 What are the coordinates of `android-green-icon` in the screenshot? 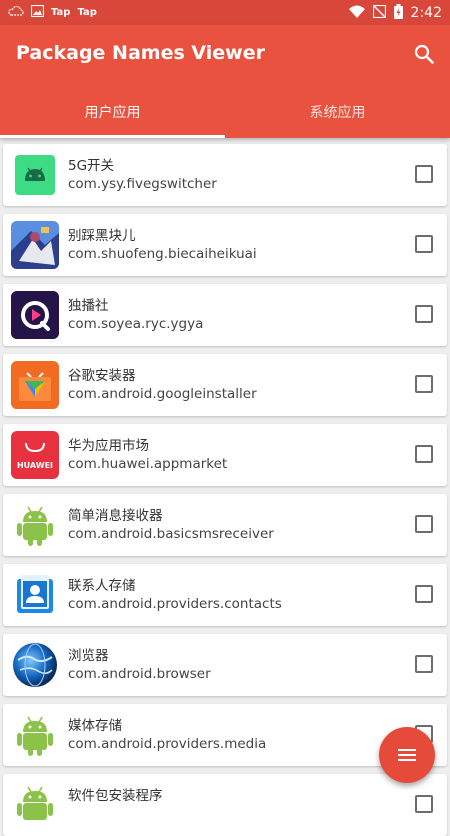 It's located at (35, 175).